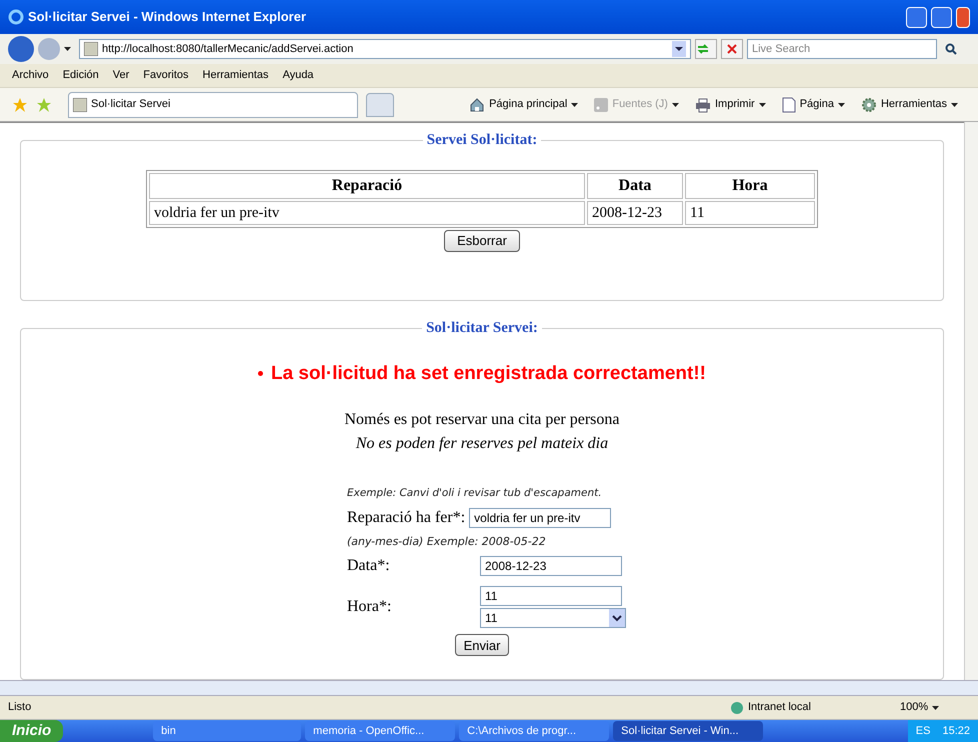 Image resolution: width=978 pixels, height=742 pixels. I want to click on column-header: Data, so click(635, 185).